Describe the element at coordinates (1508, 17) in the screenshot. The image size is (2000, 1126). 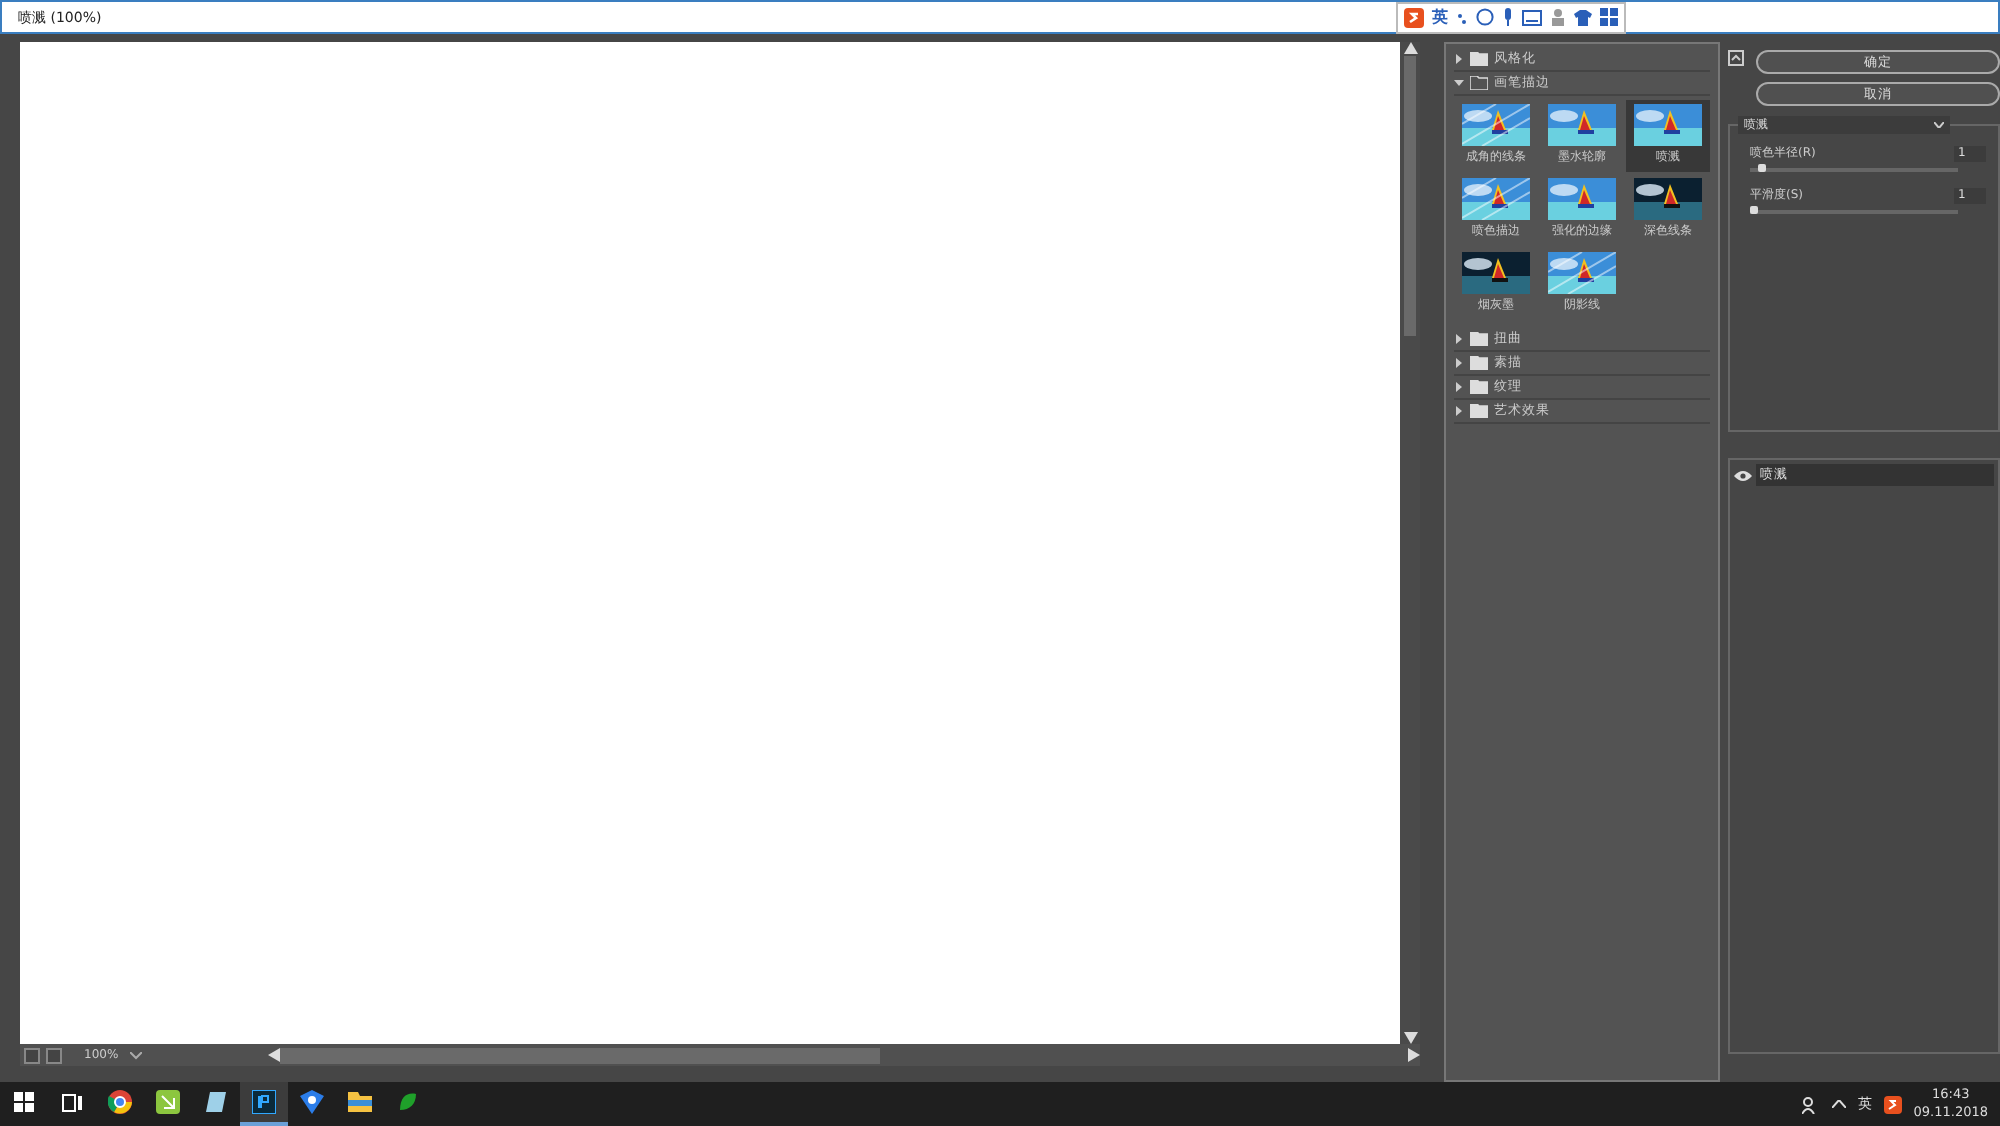
I see `microphone-icon` at that location.